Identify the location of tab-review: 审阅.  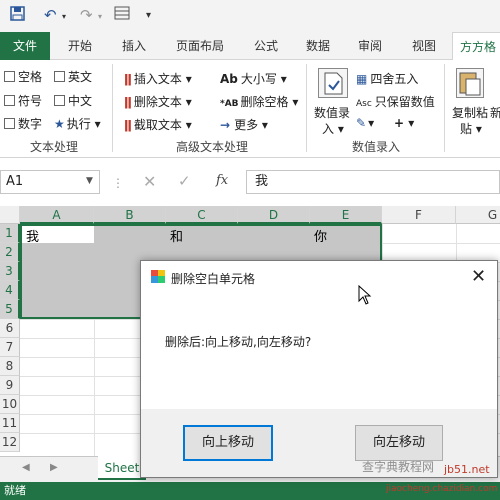
(370, 46).